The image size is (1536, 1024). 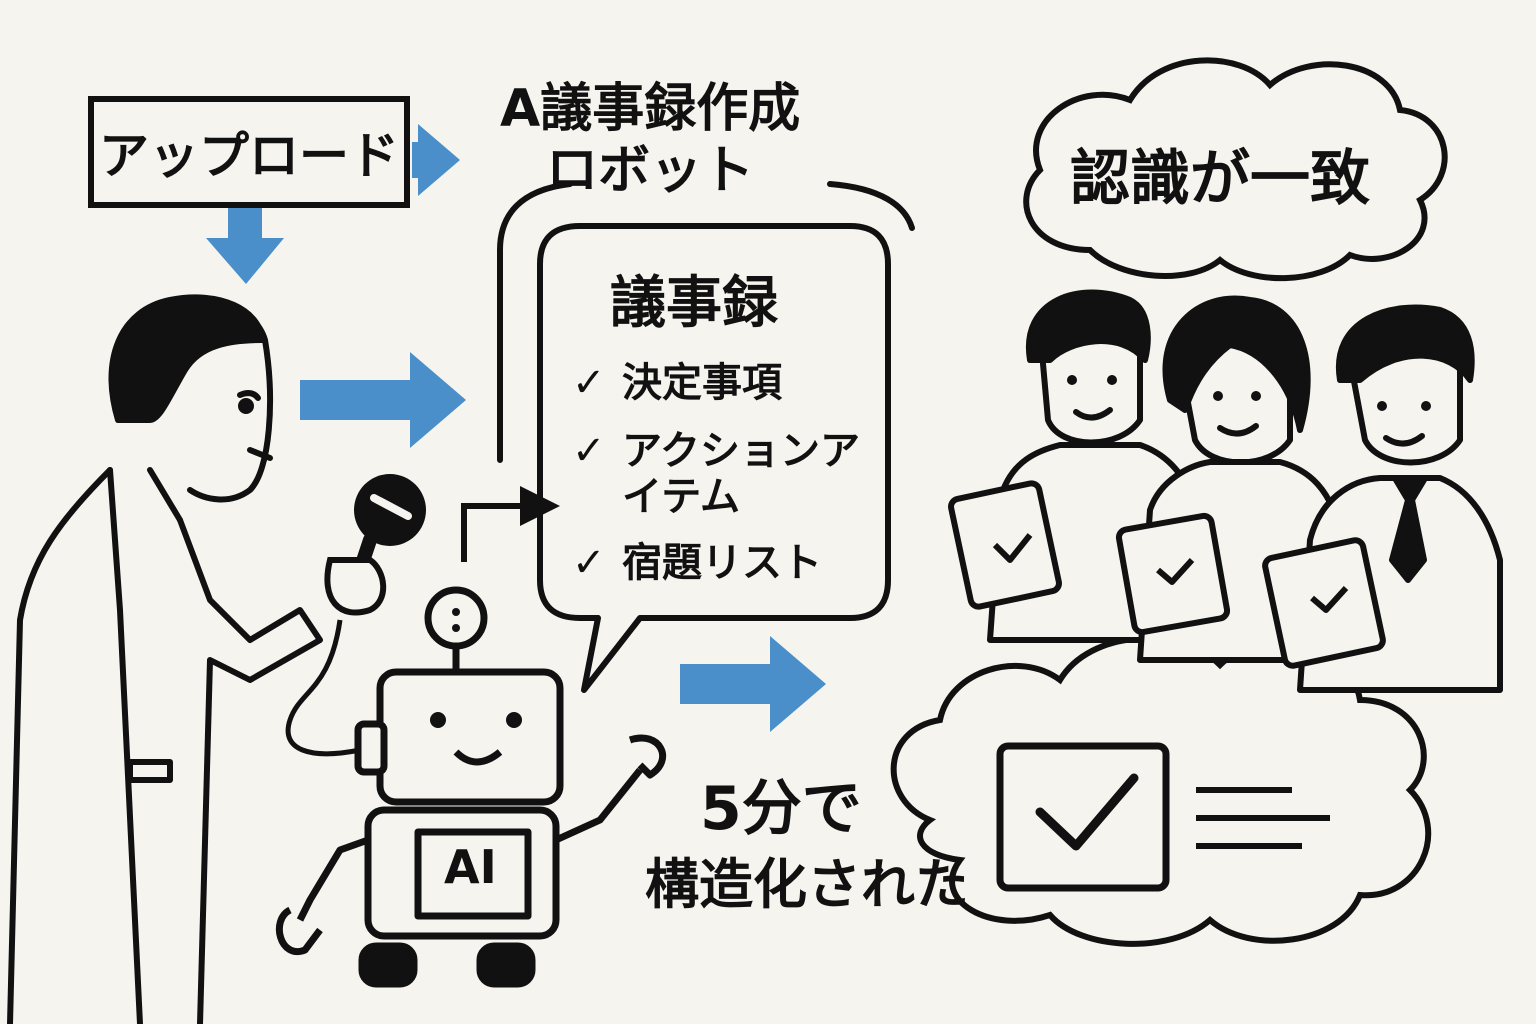 What do you see at coordinates (741, 451) in the screenshot?
I see `minutes-item-label: アクションア` at bounding box center [741, 451].